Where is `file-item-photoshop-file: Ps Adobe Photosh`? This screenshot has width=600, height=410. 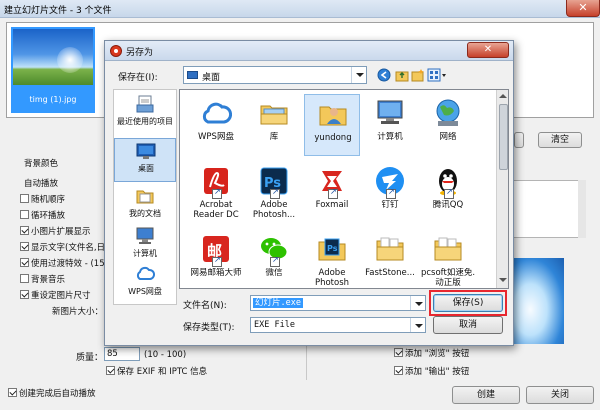 file-item-photoshop-file: Ps Adobe Photosh is located at coordinates (332, 259).